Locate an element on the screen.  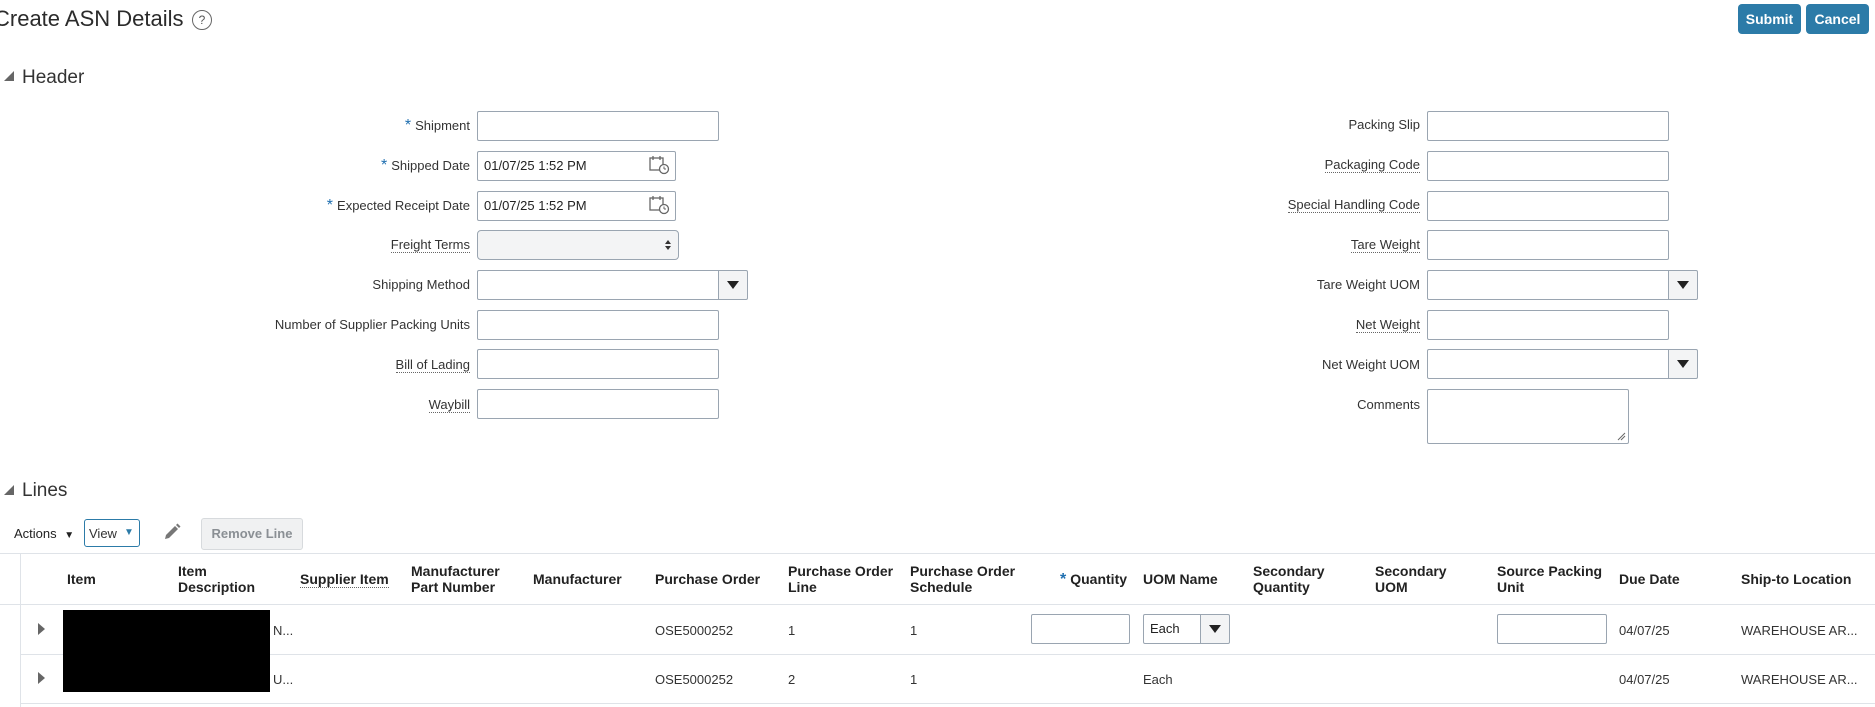
tare-weight-uom-label: Tare Weight UOM is located at coordinates (1368, 284).